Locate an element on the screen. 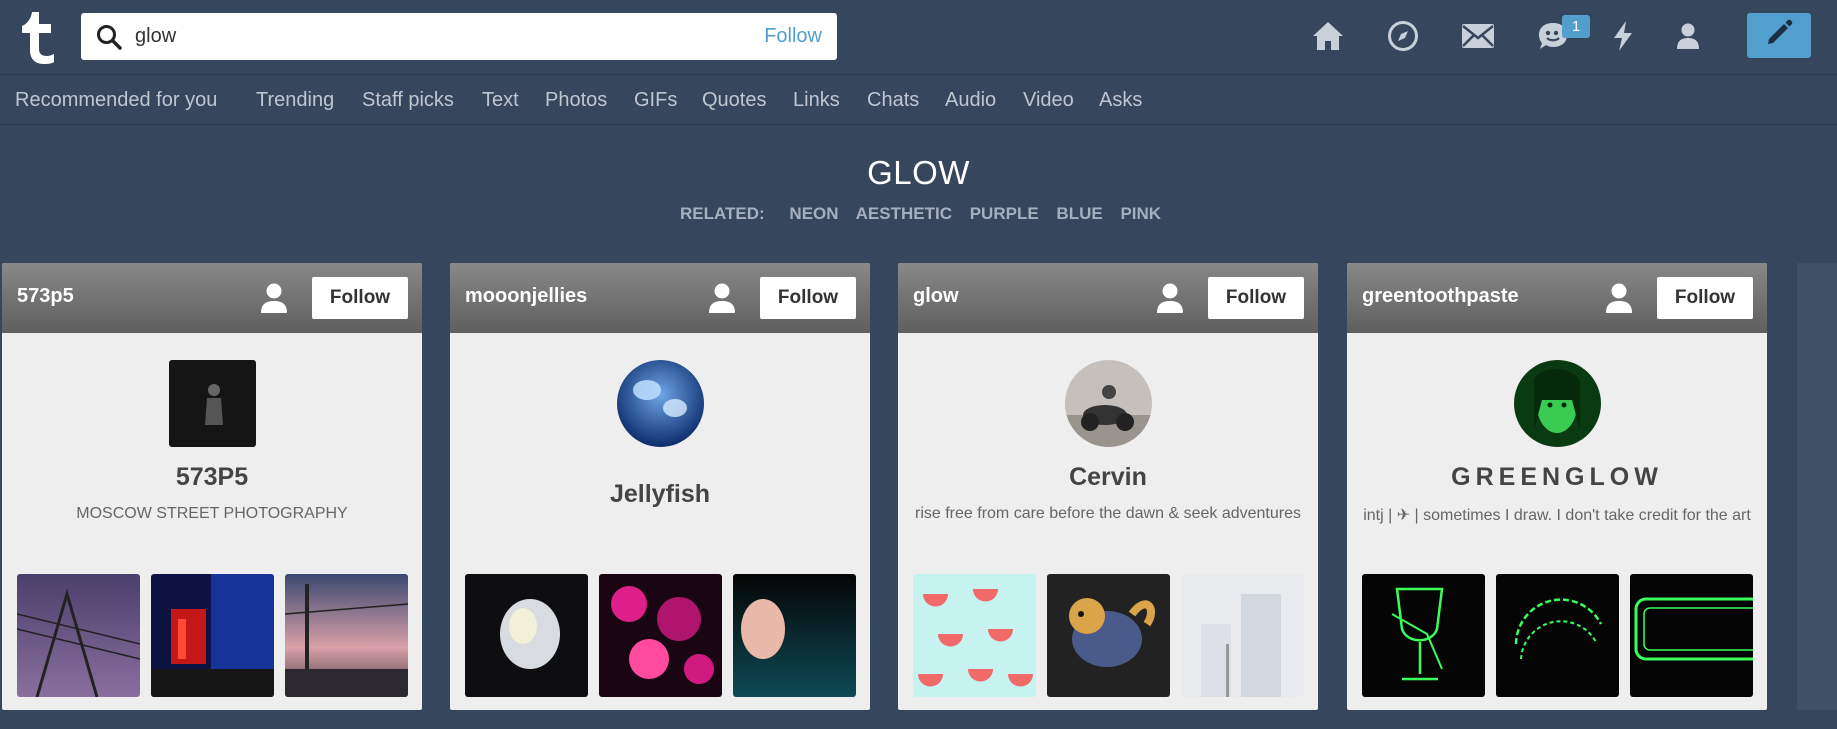 This screenshot has width=1837, height=729. related-label: RELATED: is located at coordinates (722, 213).